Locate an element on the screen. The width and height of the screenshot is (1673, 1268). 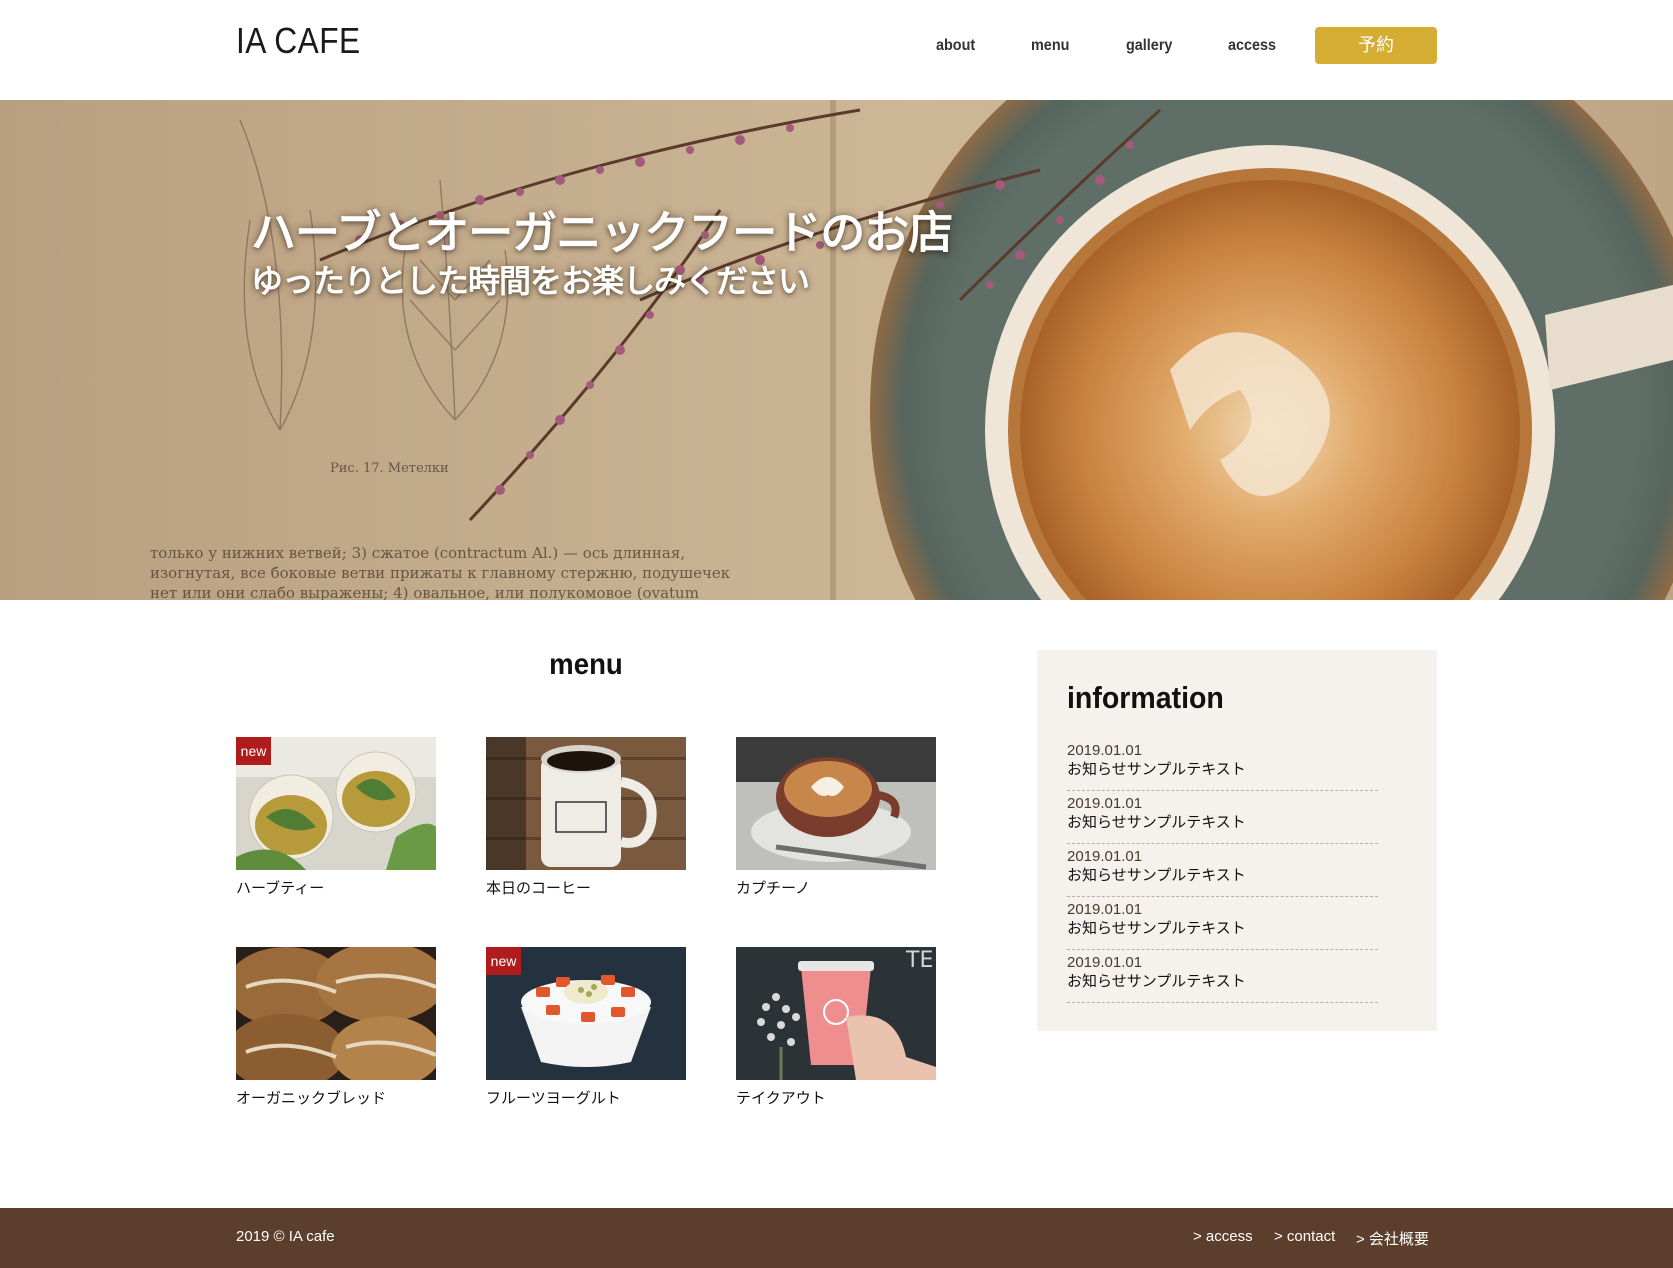
hero-title: ハーブとオーガニックフードのお店 is located at coordinates (602, 232).